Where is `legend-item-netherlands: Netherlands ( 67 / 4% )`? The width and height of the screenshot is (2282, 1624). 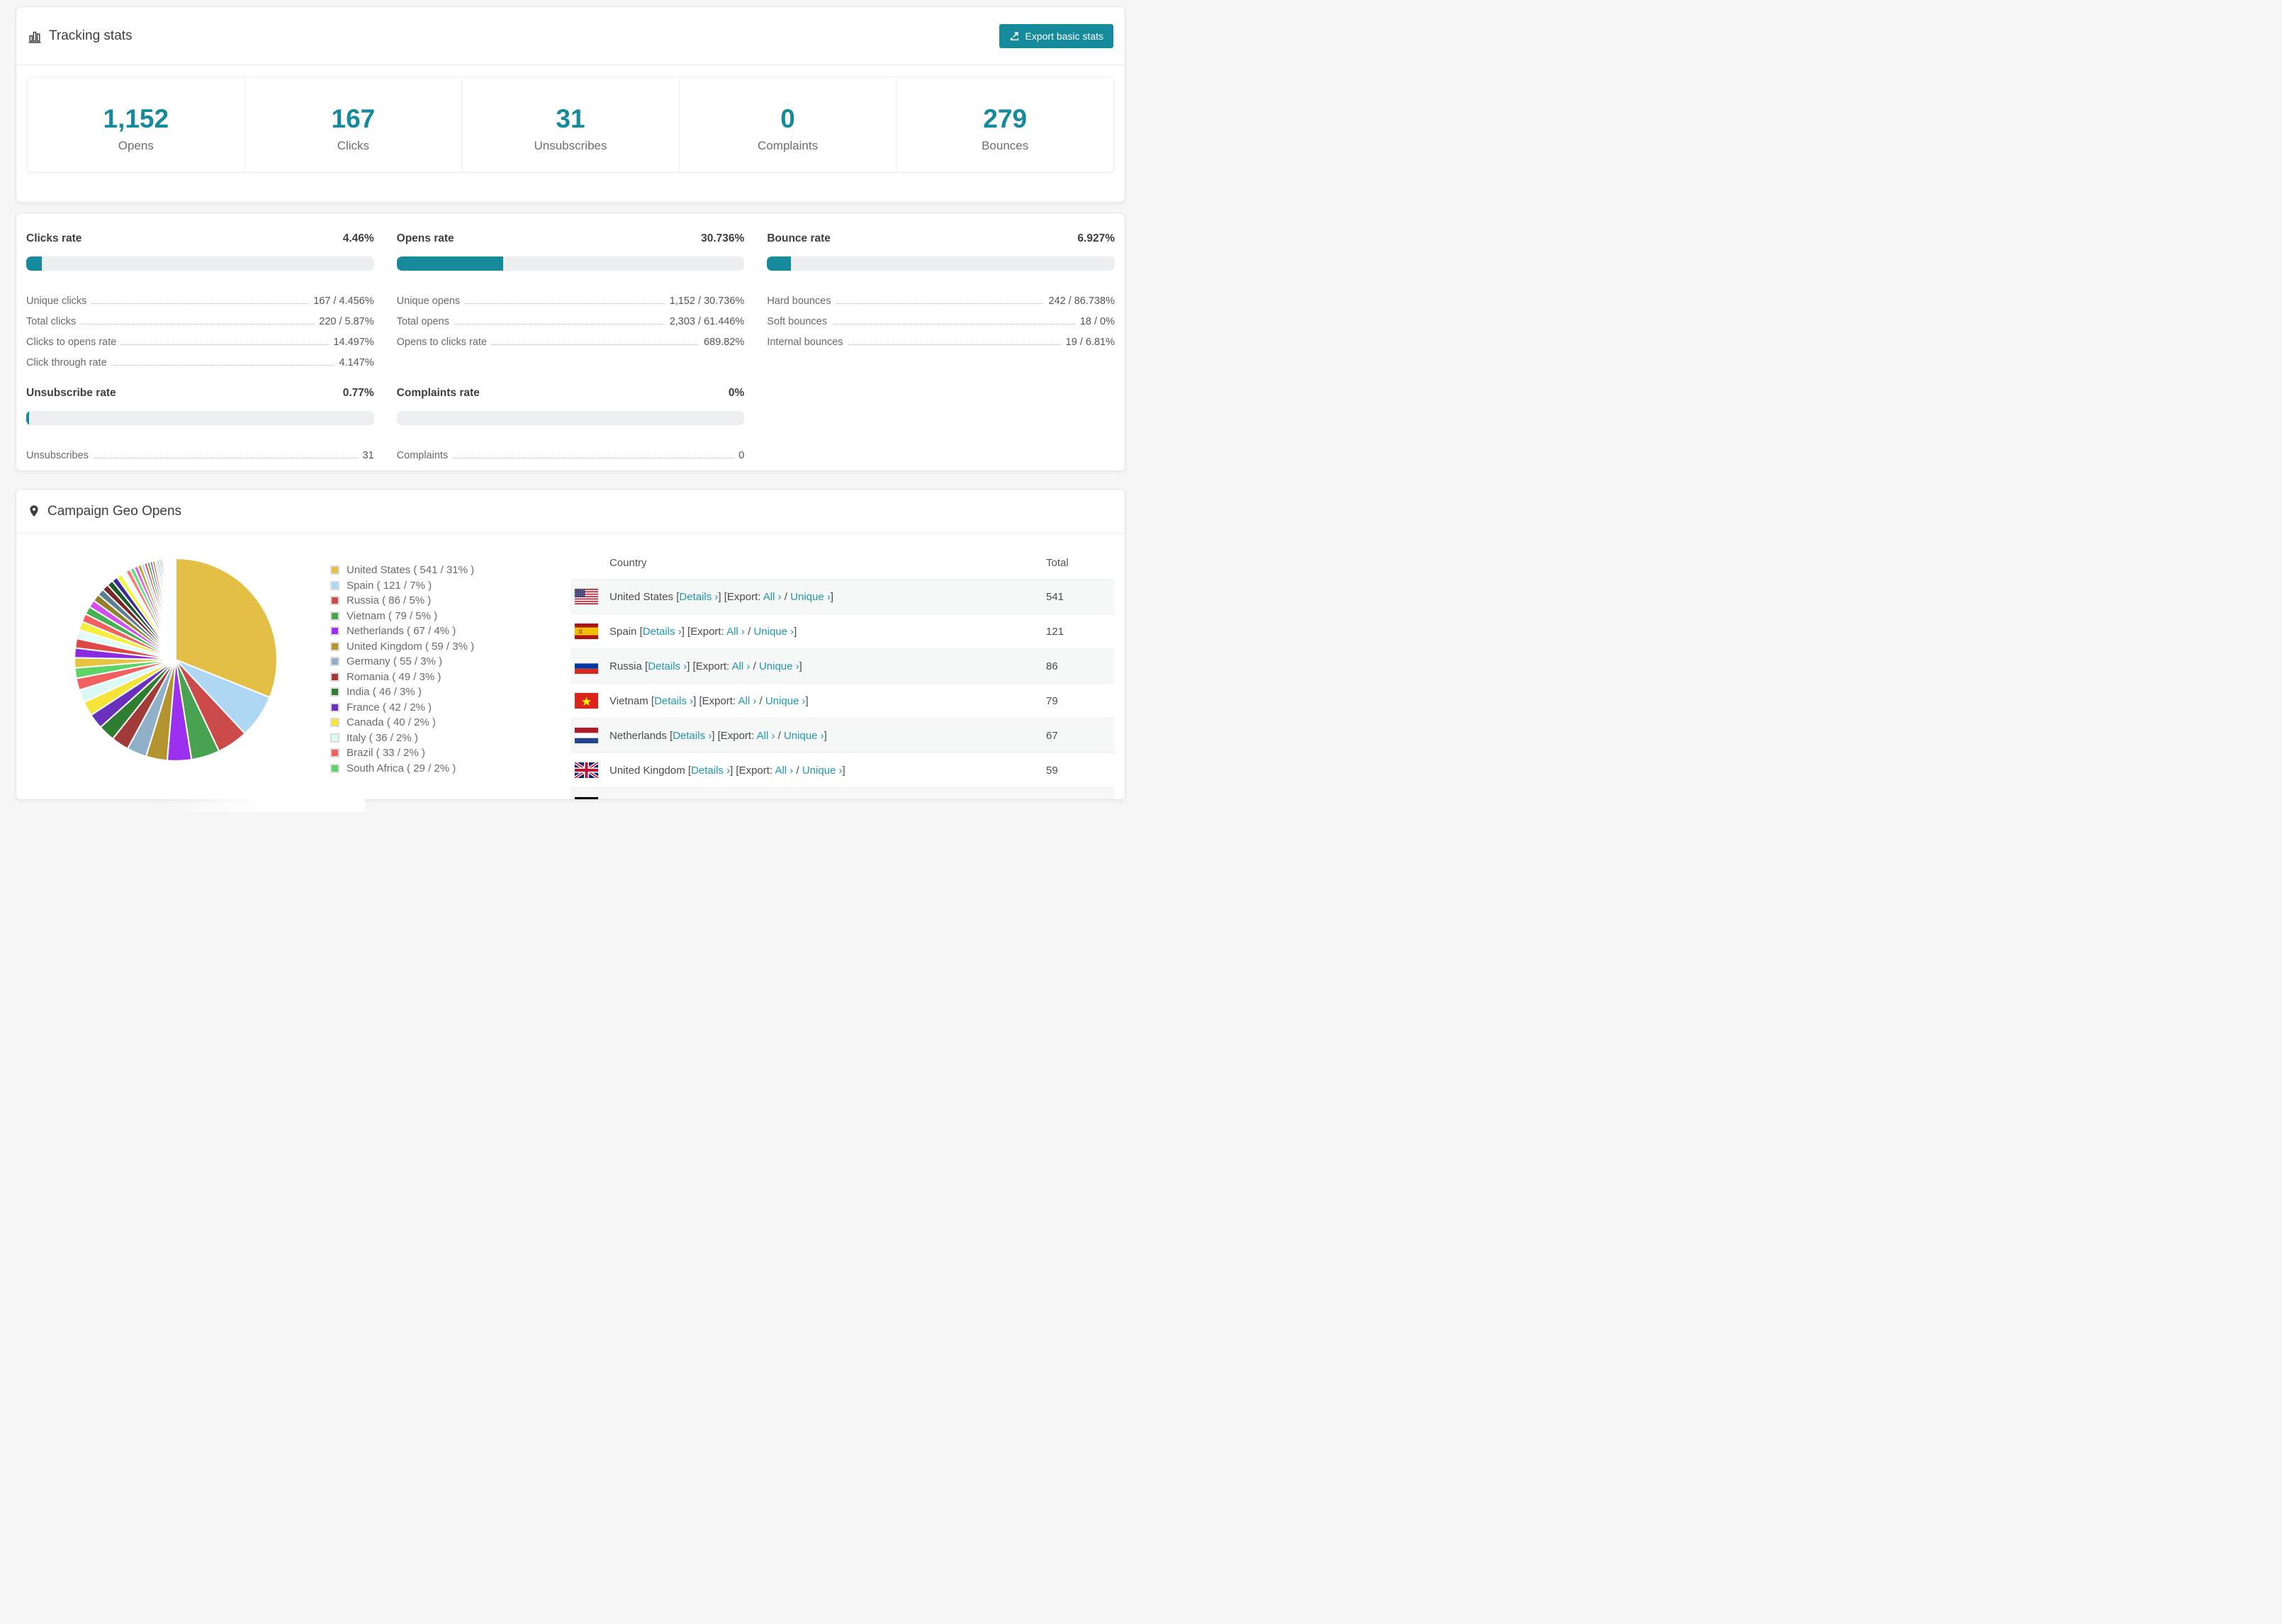 legend-item-netherlands: Netherlands ( 67 / 4% ) is located at coordinates (448, 631).